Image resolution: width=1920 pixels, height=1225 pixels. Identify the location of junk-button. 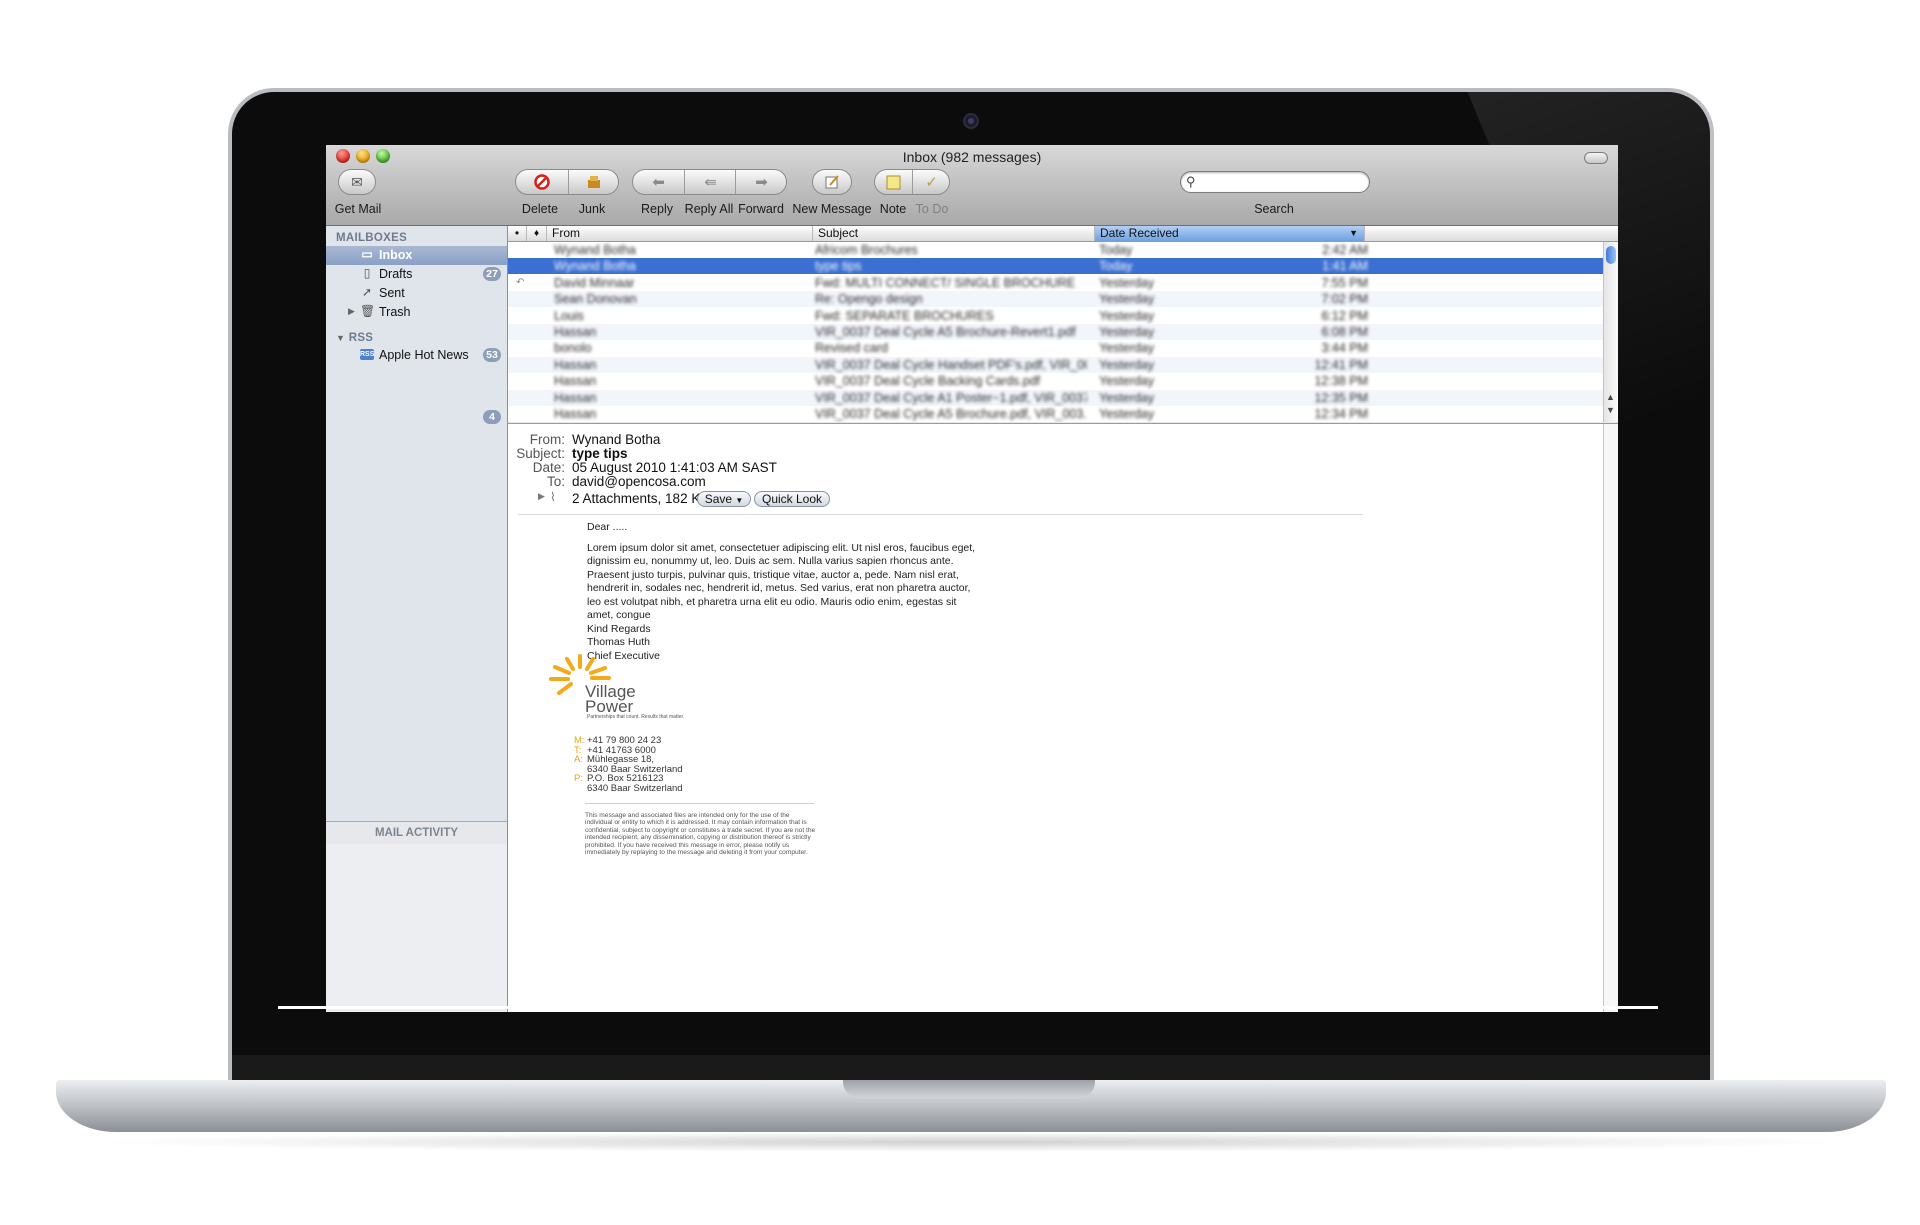
(593, 182).